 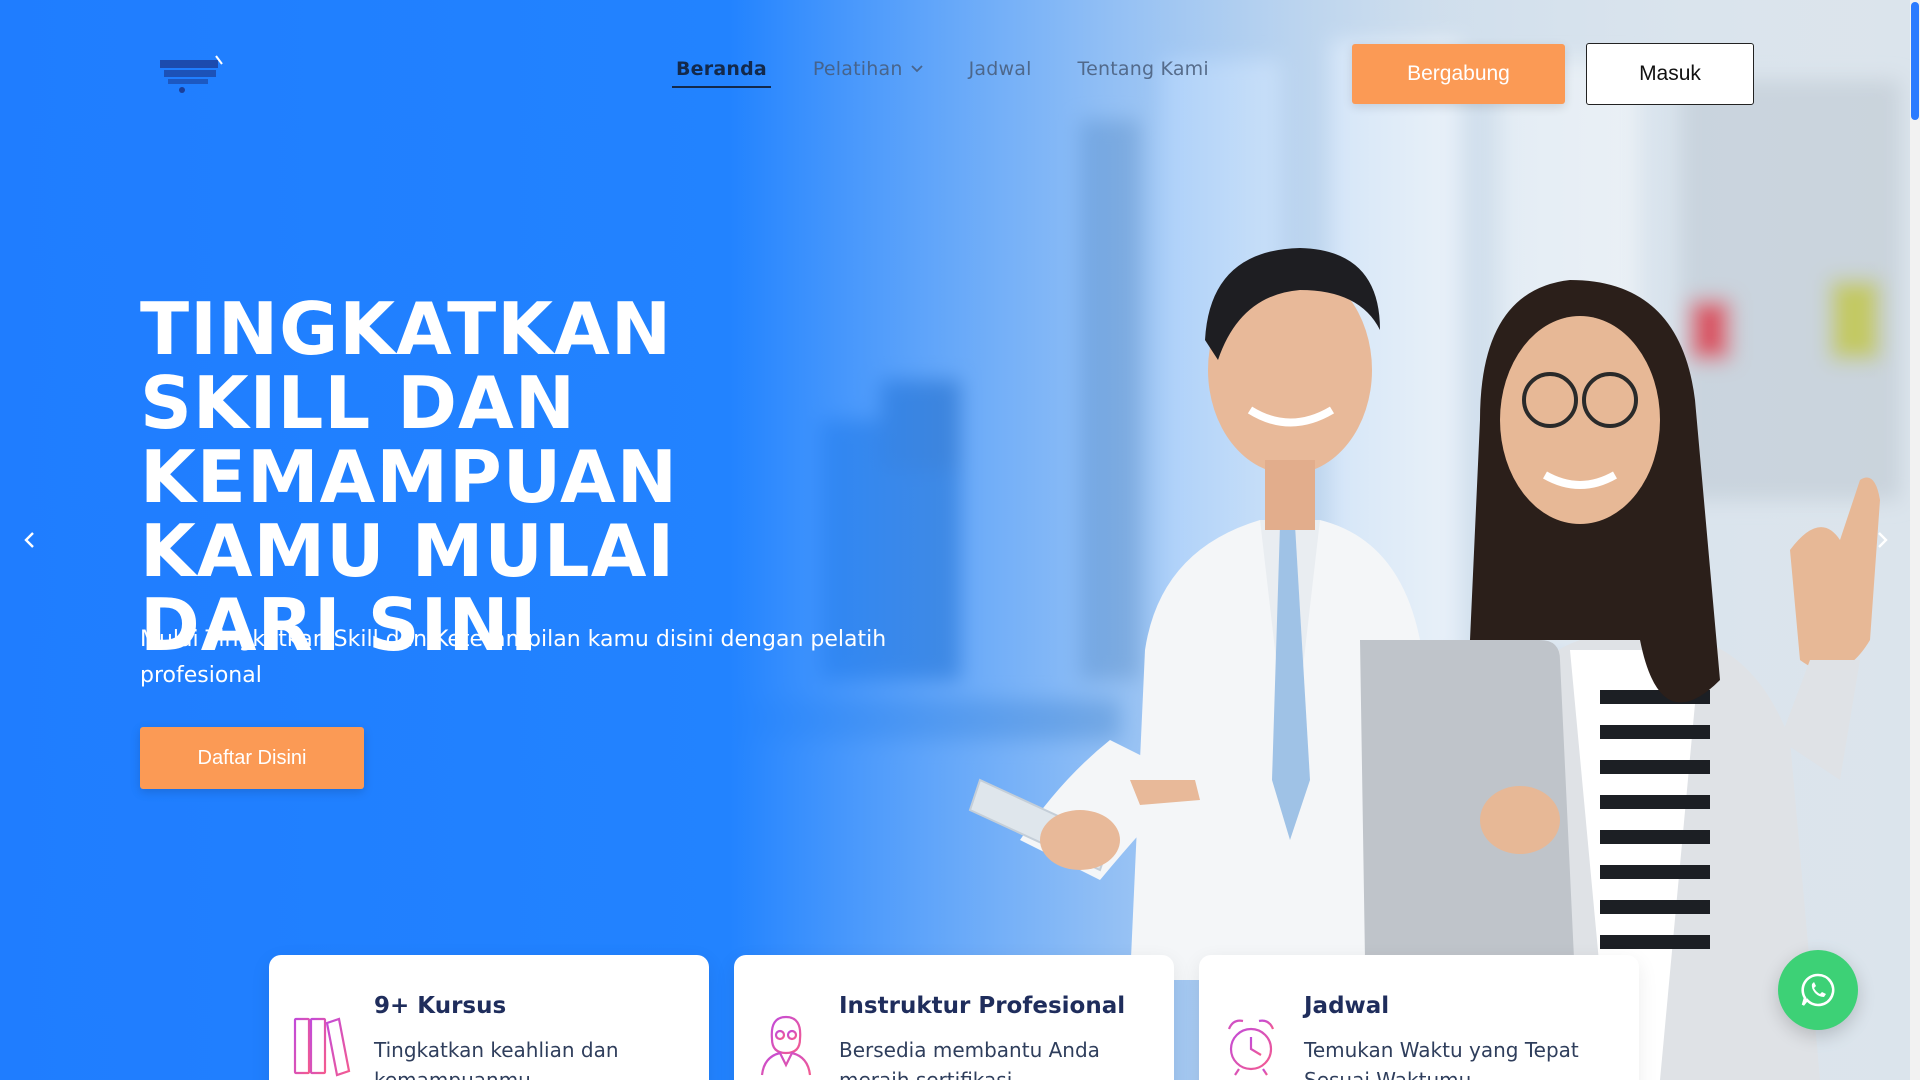 What do you see at coordinates (721, 69) in the screenshot?
I see `nav-item-label: Beranda` at bounding box center [721, 69].